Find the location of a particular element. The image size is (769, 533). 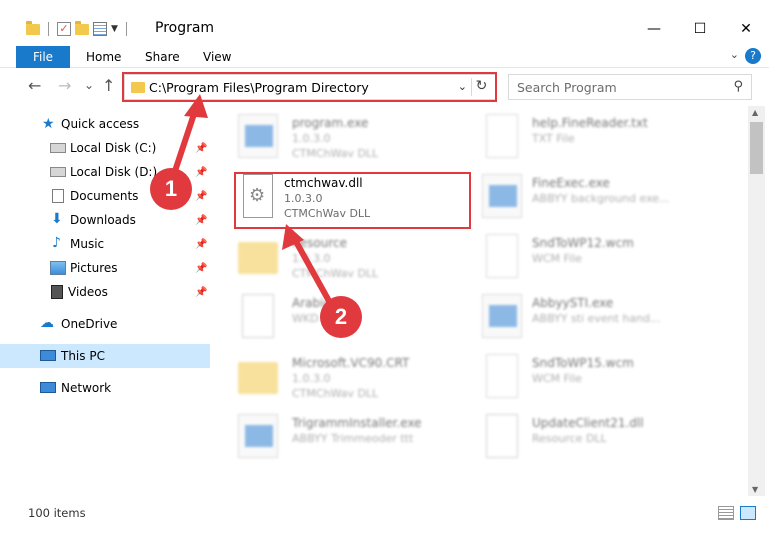

up-button: ↑ is located at coordinates (108, 85).